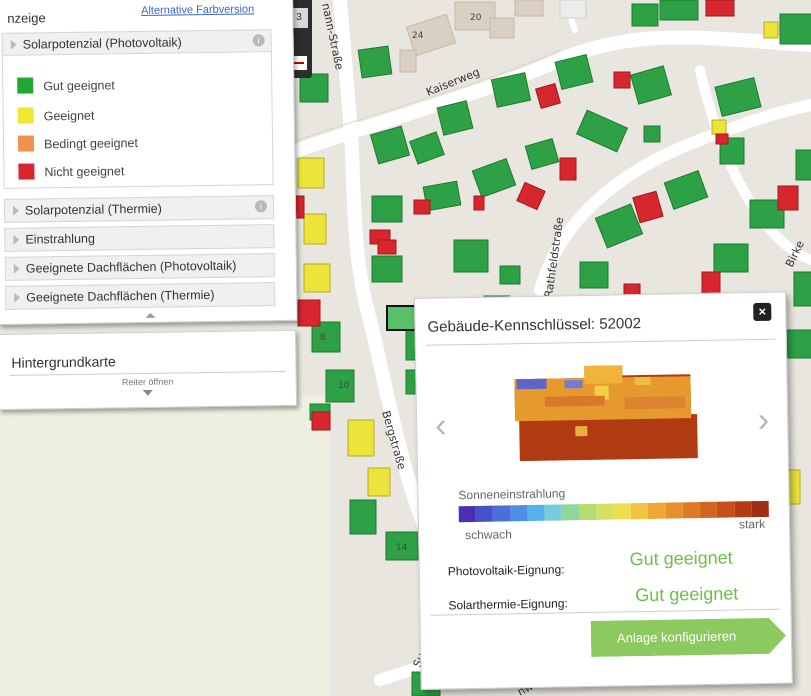  What do you see at coordinates (197, 10) in the screenshot?
I see `alternative-color-link: Alternative Farbversion` at bounding box center [197, 10].